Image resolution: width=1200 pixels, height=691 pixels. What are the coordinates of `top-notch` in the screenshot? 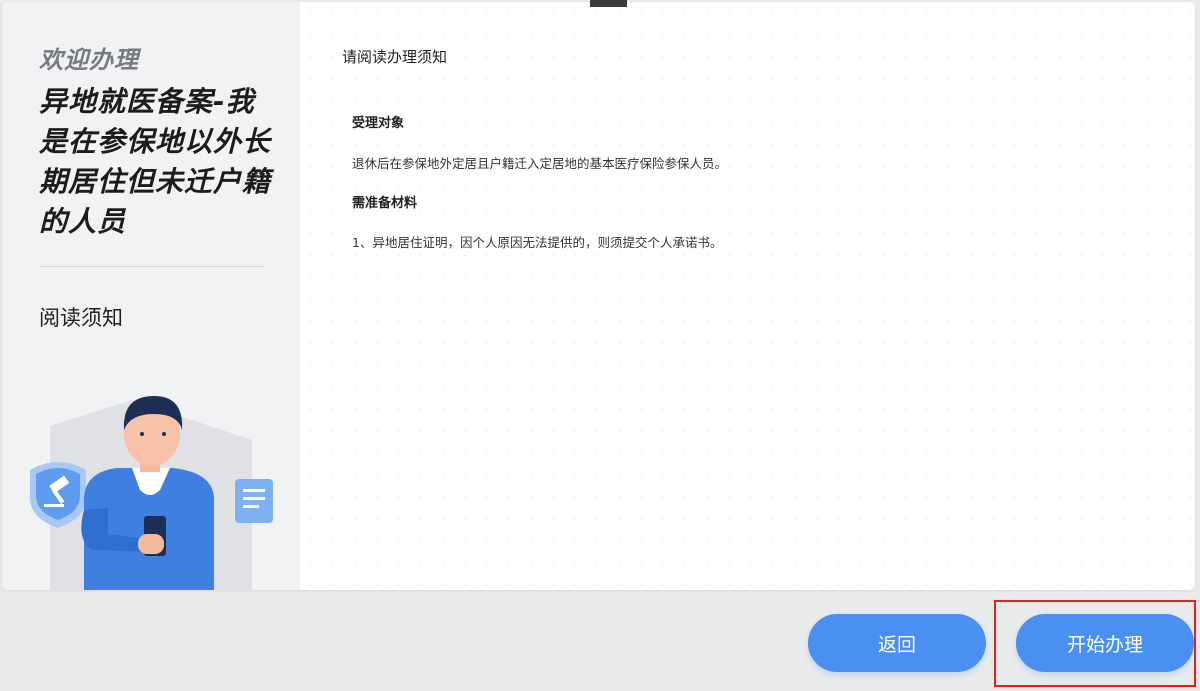 It's located at (608, 3).